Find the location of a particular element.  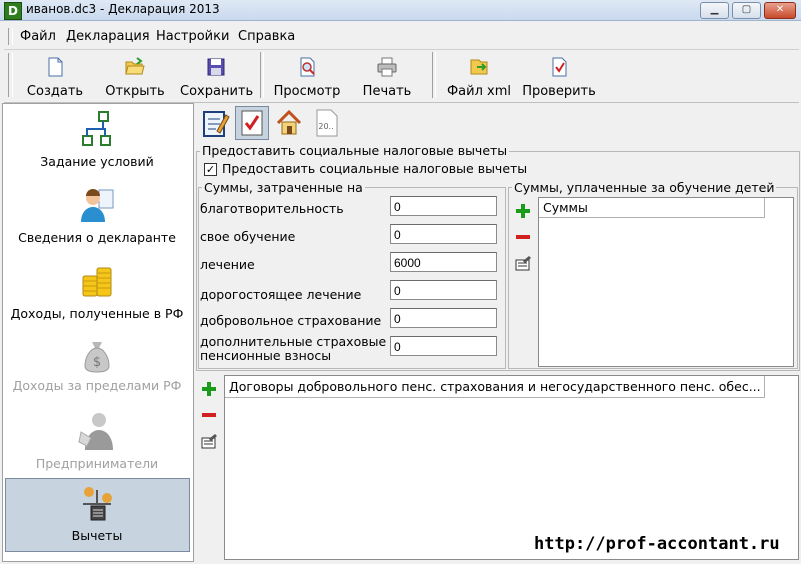

menu-help: Справка is located at coordinates (266, 36).